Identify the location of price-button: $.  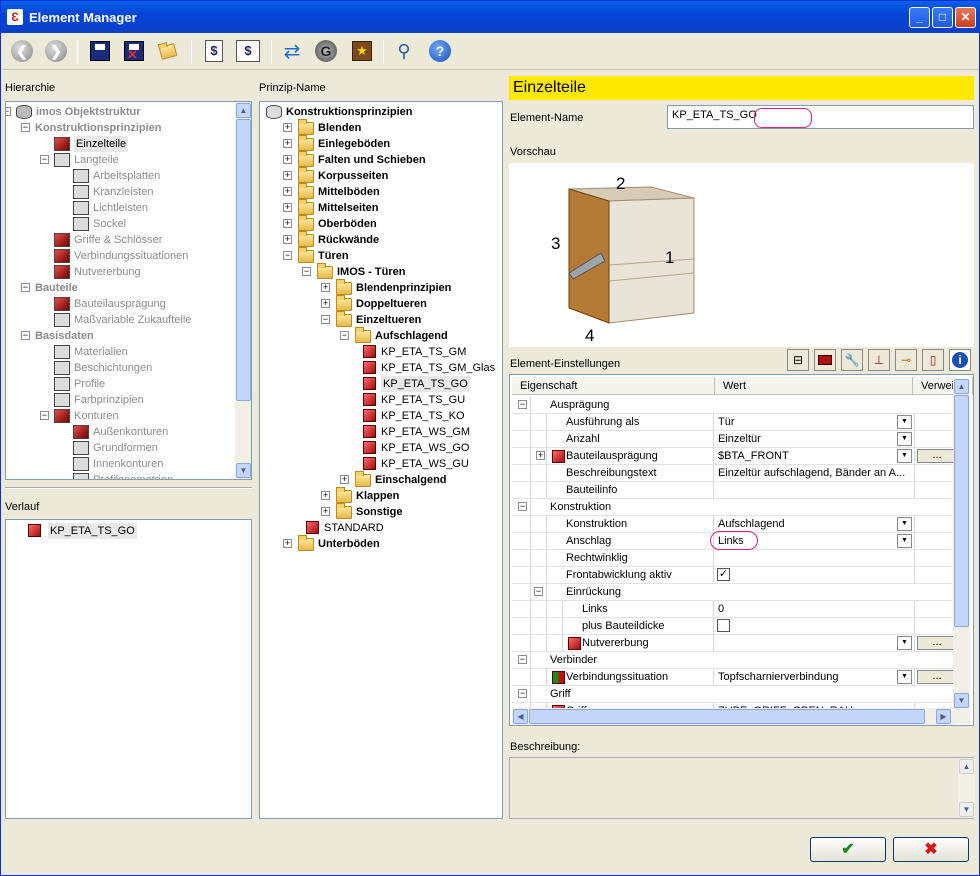
(214, 51).